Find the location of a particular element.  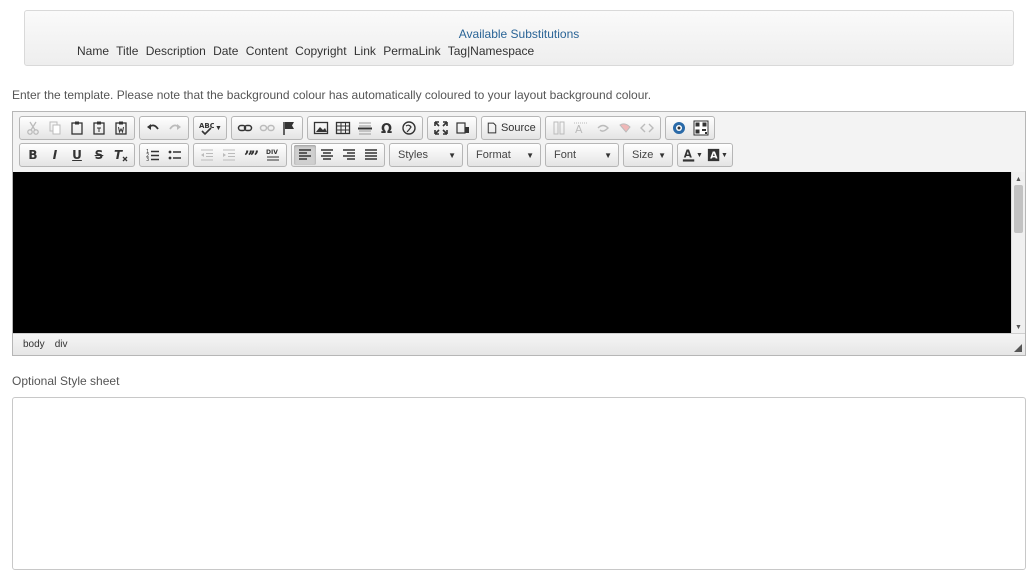

color-group: A ▼ A ▼ is located at coordinates (705, 155).